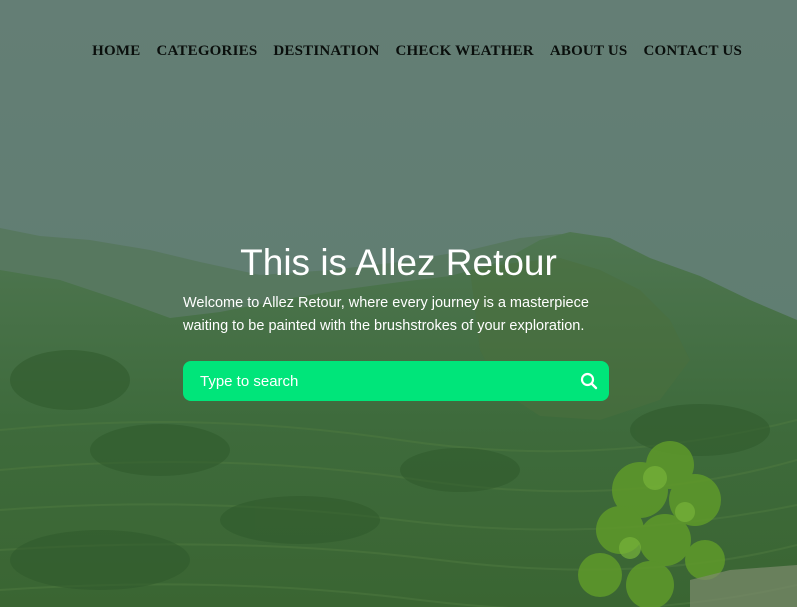 This screenshot has height=607, width=797. What do you see at coordinates (589, 51) in the screenshot?
I see `nav-about-us: ABOUT US` at bounding box center [589, 51].